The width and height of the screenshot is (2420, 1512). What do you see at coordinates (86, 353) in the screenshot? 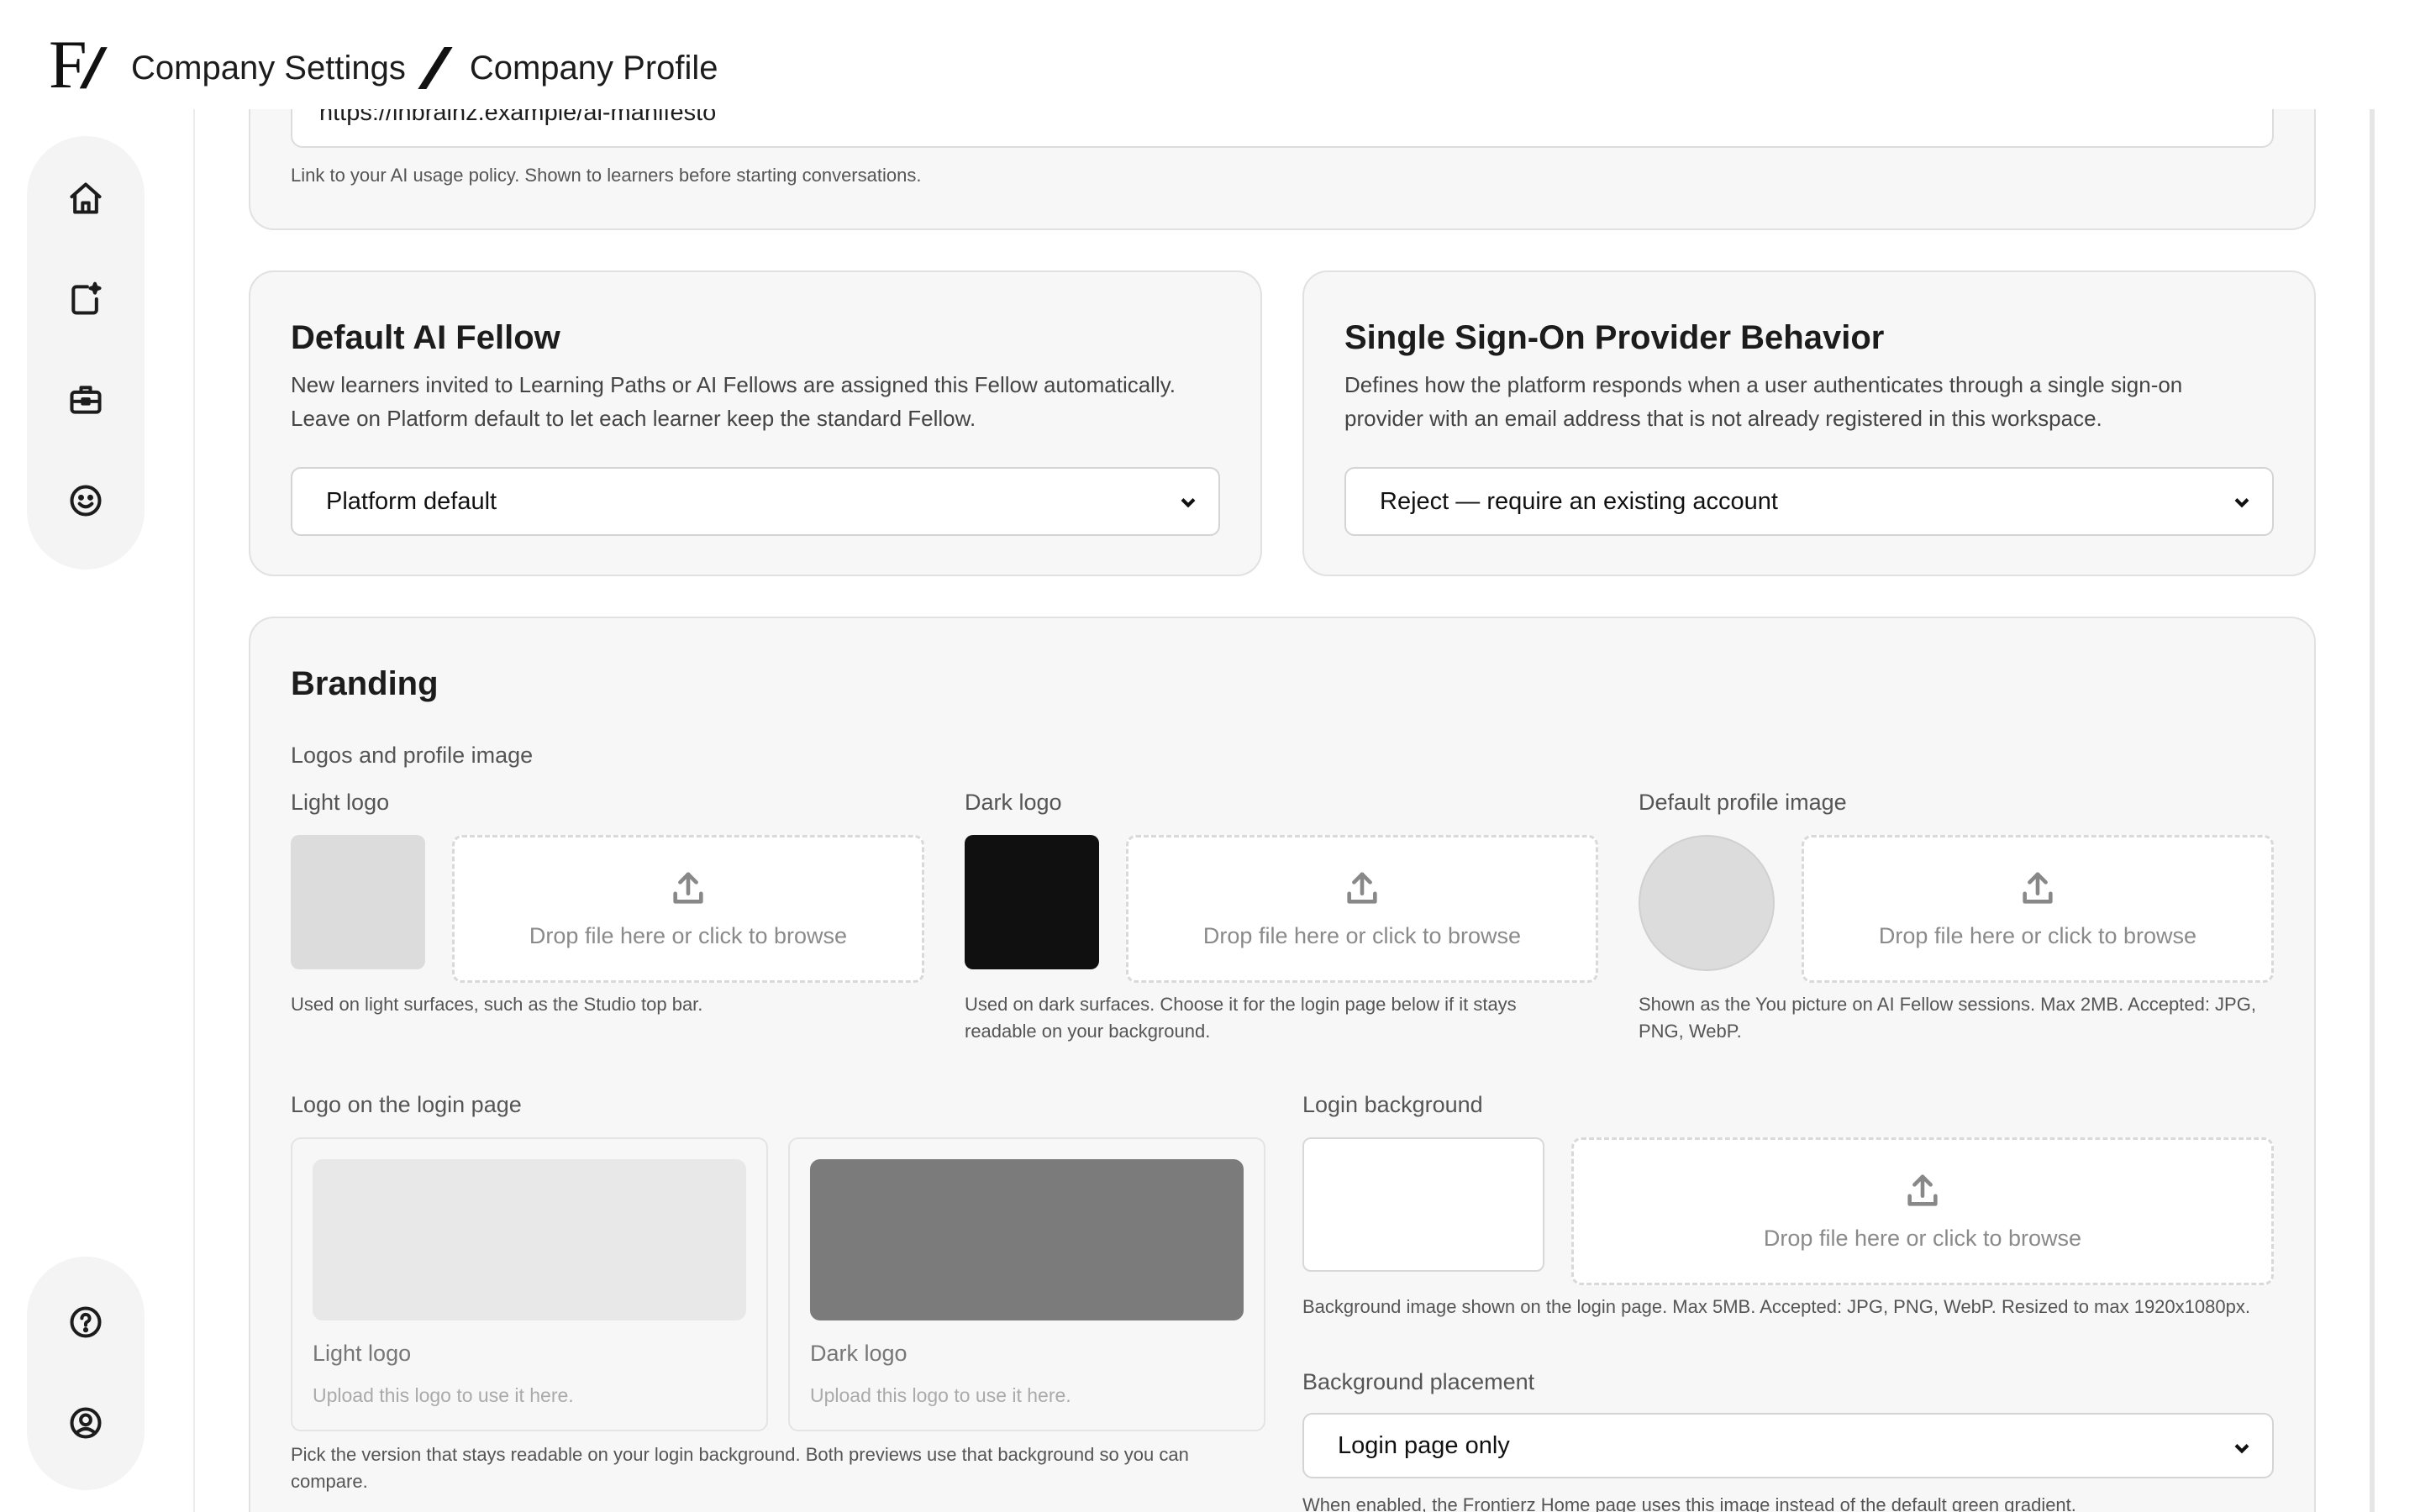
I see `sidebar-nav` at bounding box center [86, 353].